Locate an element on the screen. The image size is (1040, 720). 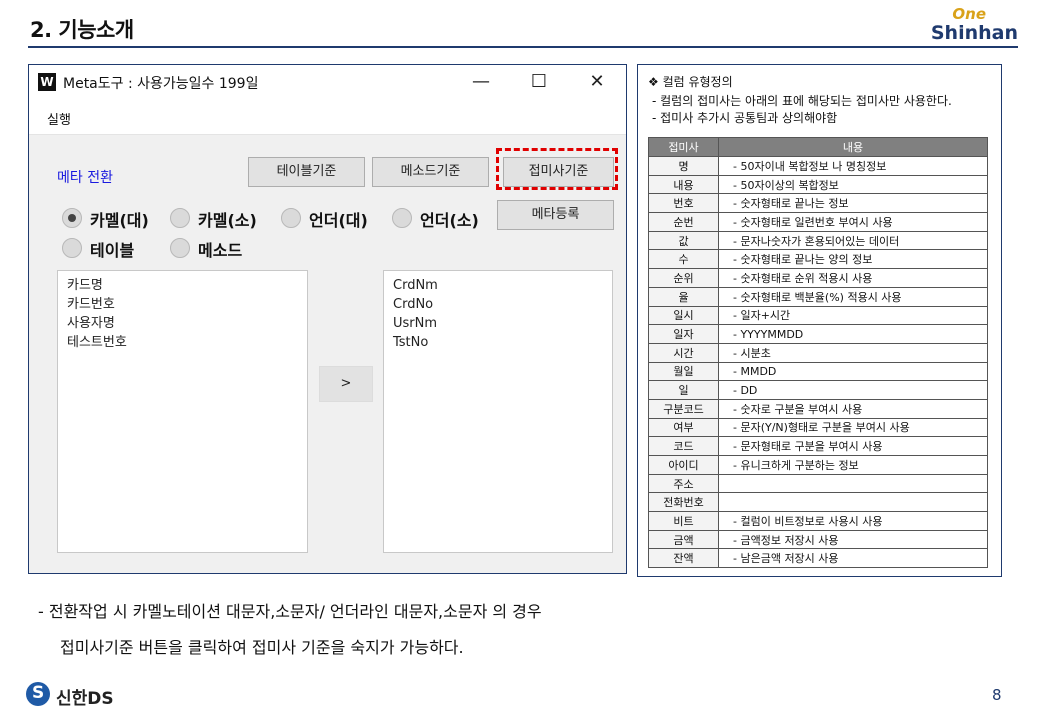
suffix-cell: 일자 is located at coordinates (683, 334).